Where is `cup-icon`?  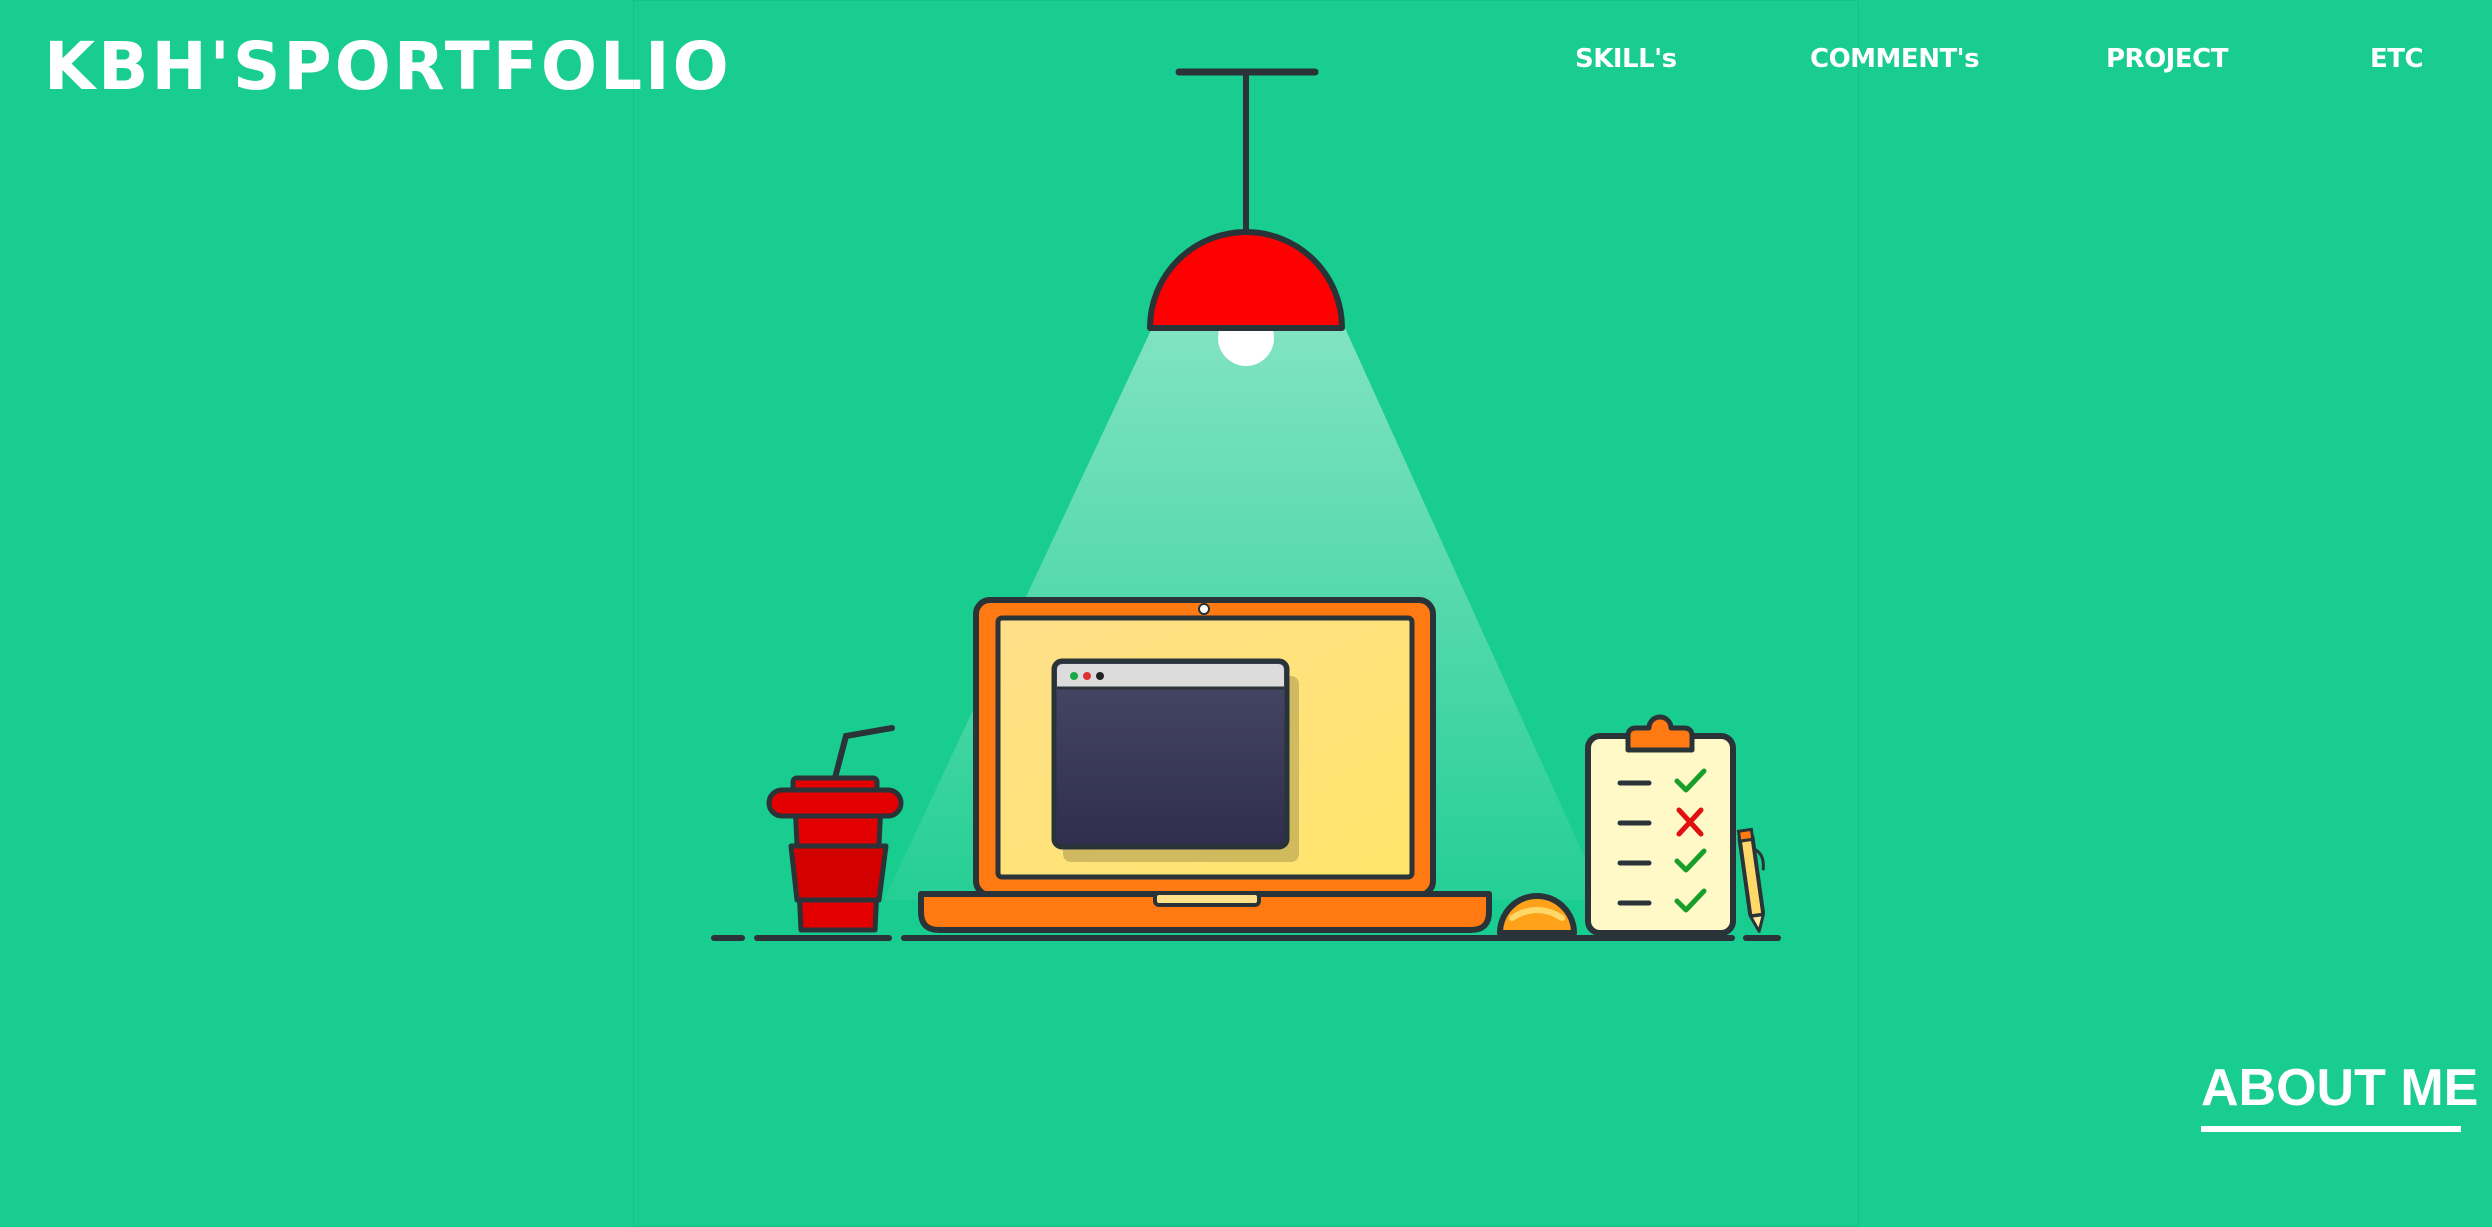
cup-icon is located at coordinates (835, 829).